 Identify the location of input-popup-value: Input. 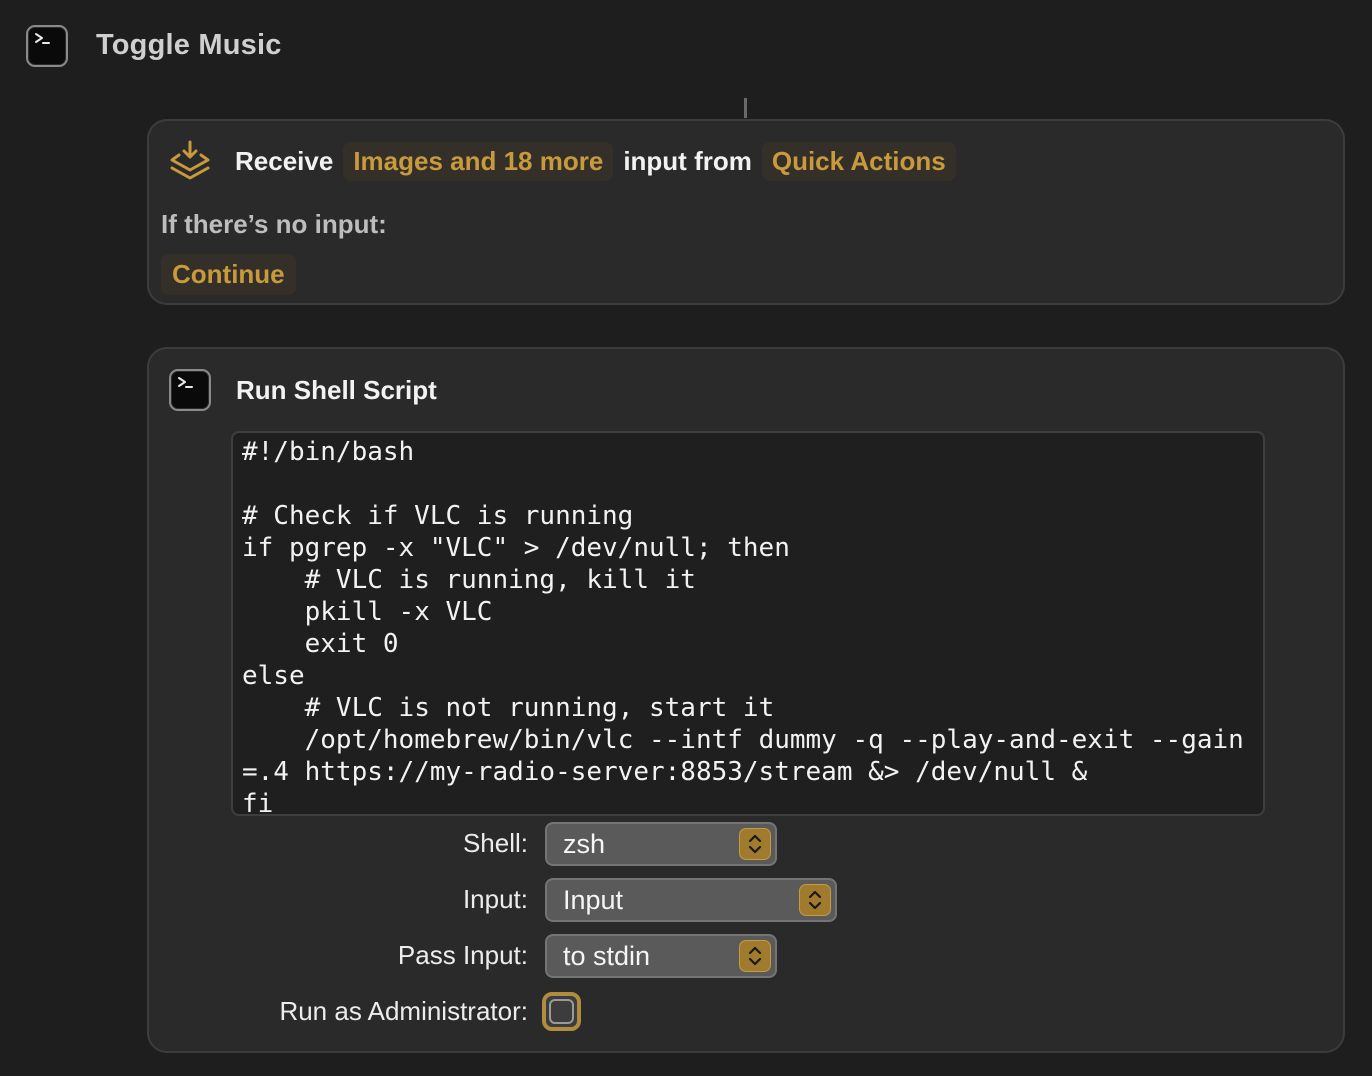
(593, 900).